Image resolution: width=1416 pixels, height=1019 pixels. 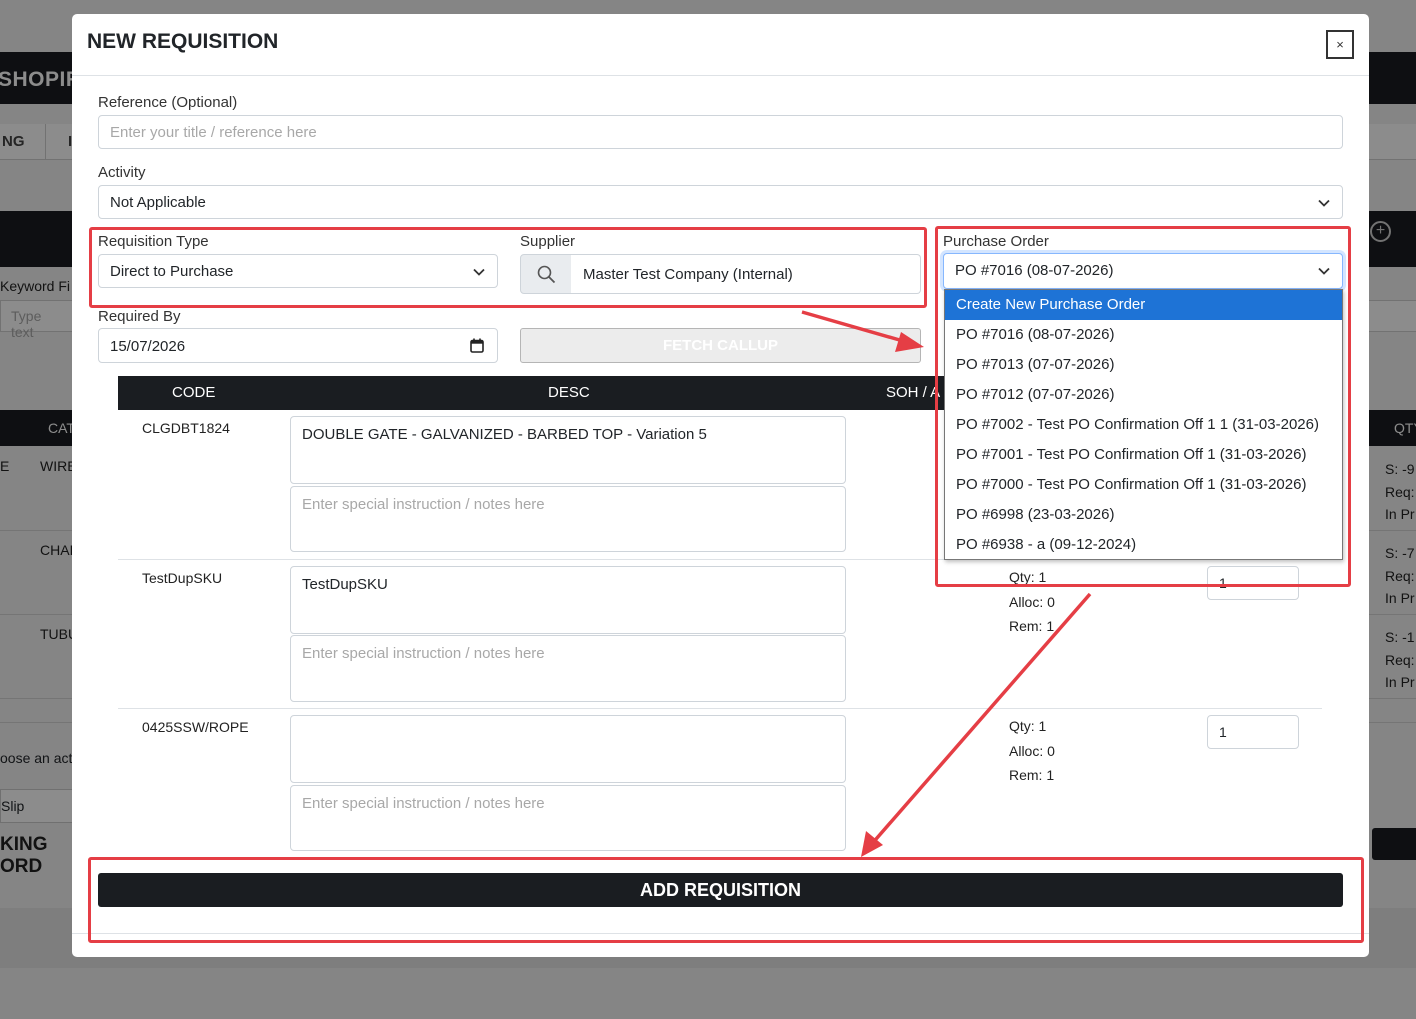 What do you see at coordinates (477, 345) in the screenshot?
I see `calendar-icon` at bounding box center [477, 345].